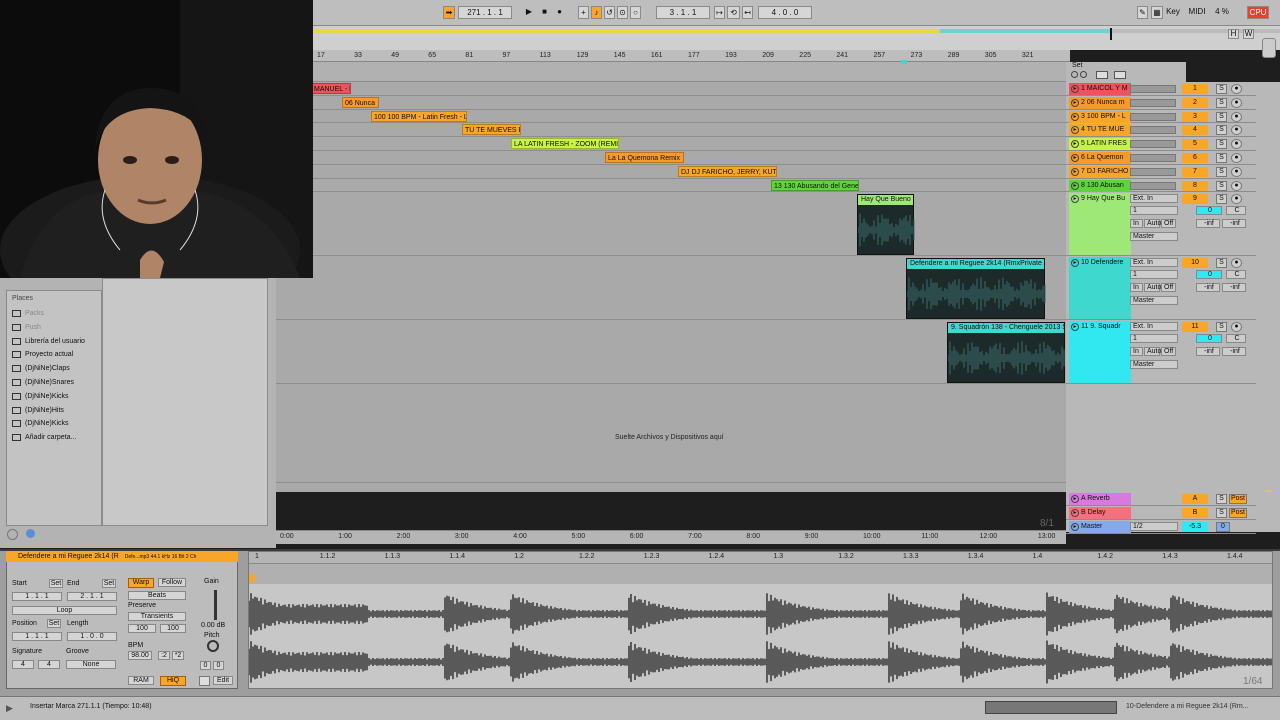  Describe the element at coordinates (671, 186) in the screenshot. I see `track-lane: 13 130 Abusando del Gene` at that location.